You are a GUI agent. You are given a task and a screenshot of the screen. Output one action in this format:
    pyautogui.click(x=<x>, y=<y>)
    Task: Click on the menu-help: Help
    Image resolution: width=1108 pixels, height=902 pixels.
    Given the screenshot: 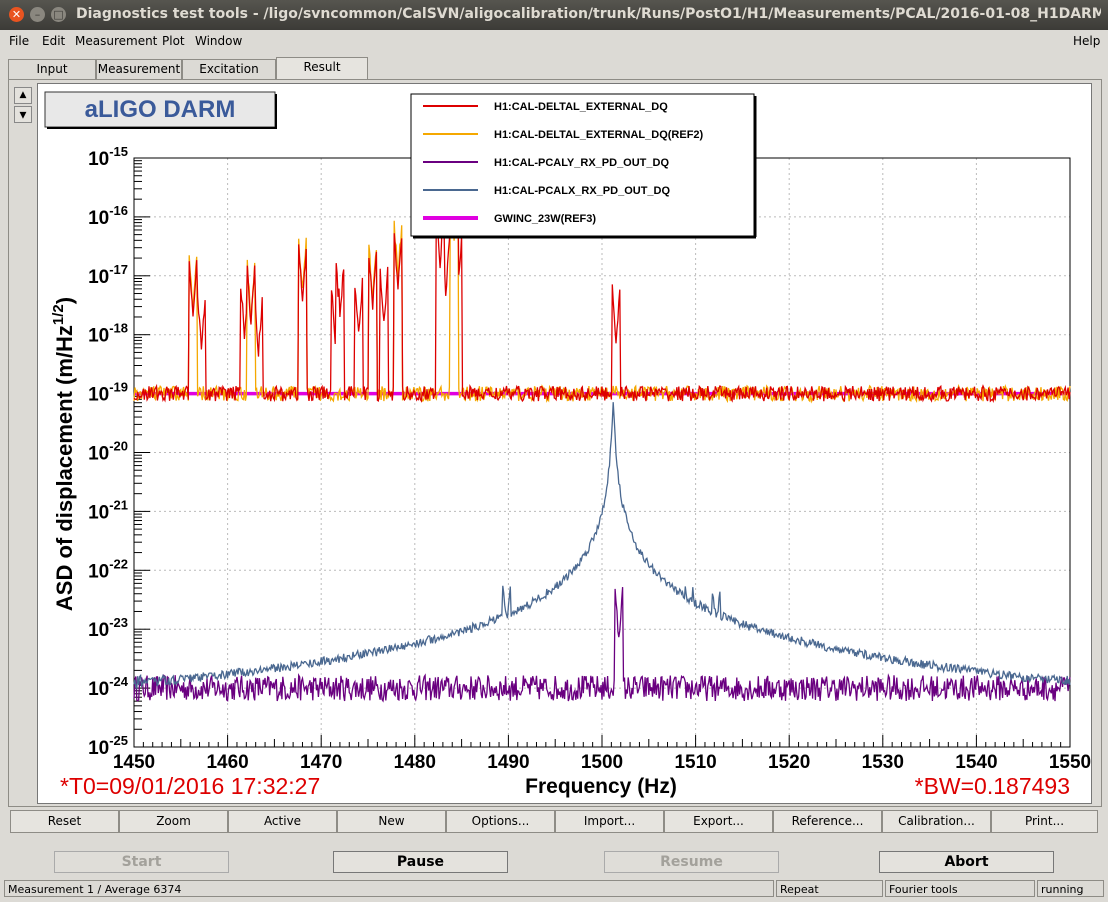 What is the action you would take?
    pyautogui.click(x=1086, y=41)
    